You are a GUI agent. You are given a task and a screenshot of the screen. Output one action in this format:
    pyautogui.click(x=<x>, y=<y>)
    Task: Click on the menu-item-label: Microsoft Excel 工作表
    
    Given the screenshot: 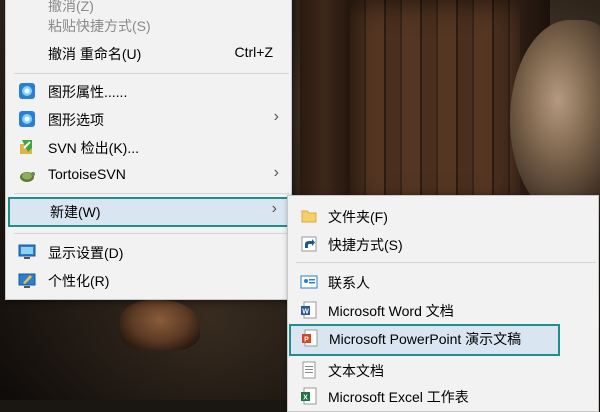 What is the action you would take?
    pyautogui.click(x=398, y=397)
    